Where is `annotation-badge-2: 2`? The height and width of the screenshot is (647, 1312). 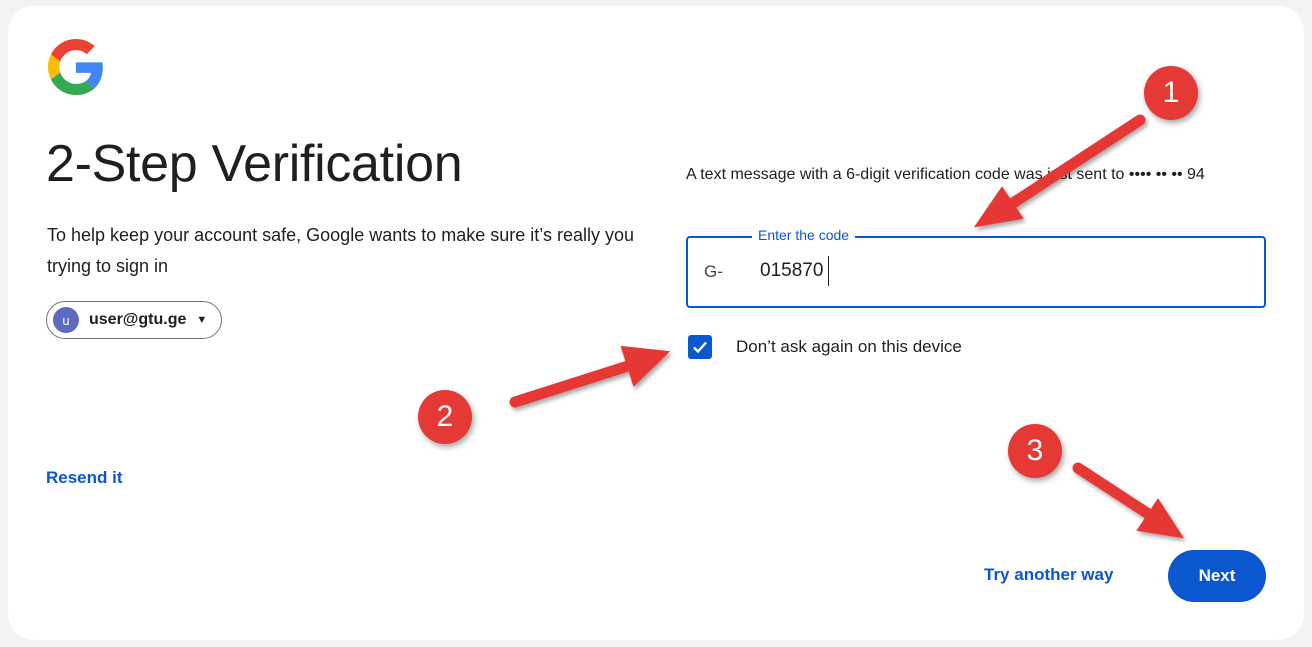 annotation-badge-2: 2 is located at coordinates (445, 417).